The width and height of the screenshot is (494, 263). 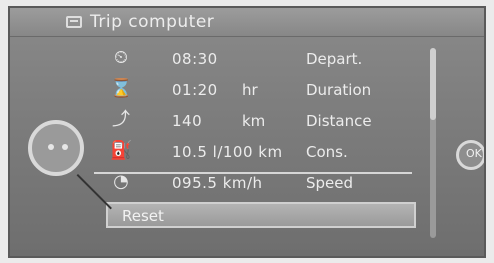 What do you see at coordinates (330, 183) in the screenshot?
I see `speed-label: Speed` at bounding box center [330, 183].